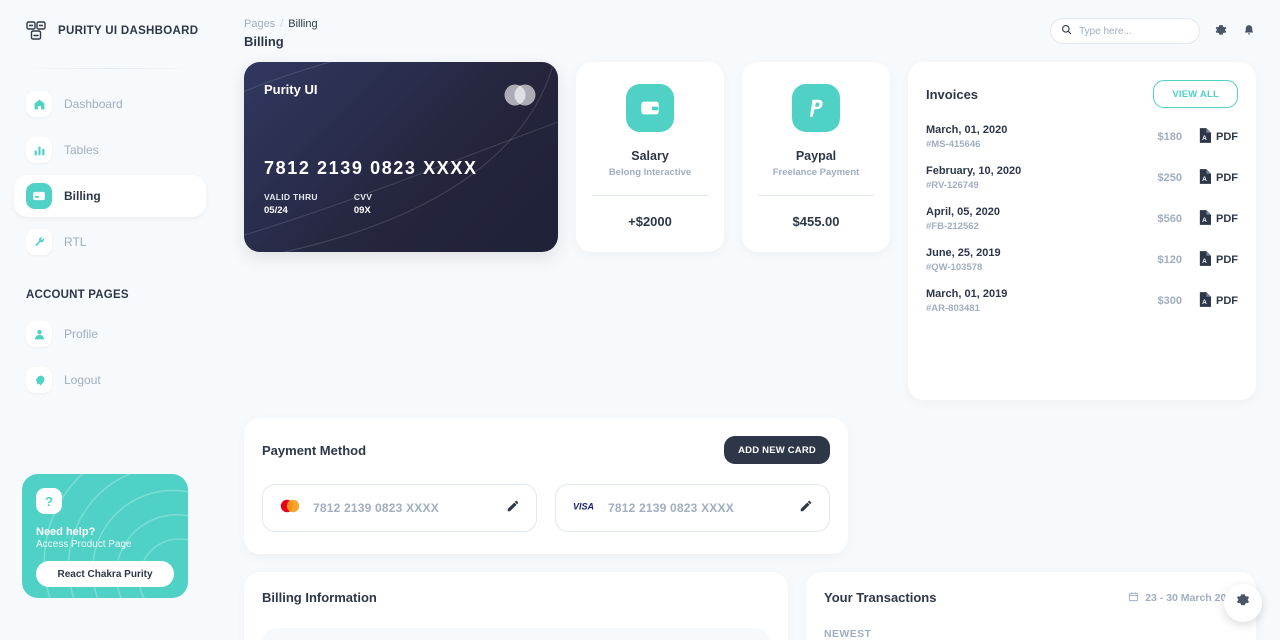 The image size is (1280, 640). I want to click on invoice-info: March, 01, 2019 #AR-803481, so click(1042, 301).